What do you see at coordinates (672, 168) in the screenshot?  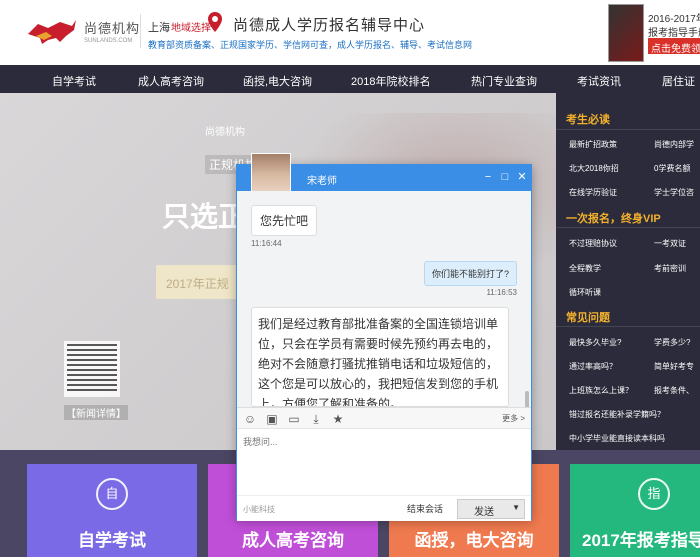 I see `sidebar-link: 0学费名额` at bounding box center [672, 168].